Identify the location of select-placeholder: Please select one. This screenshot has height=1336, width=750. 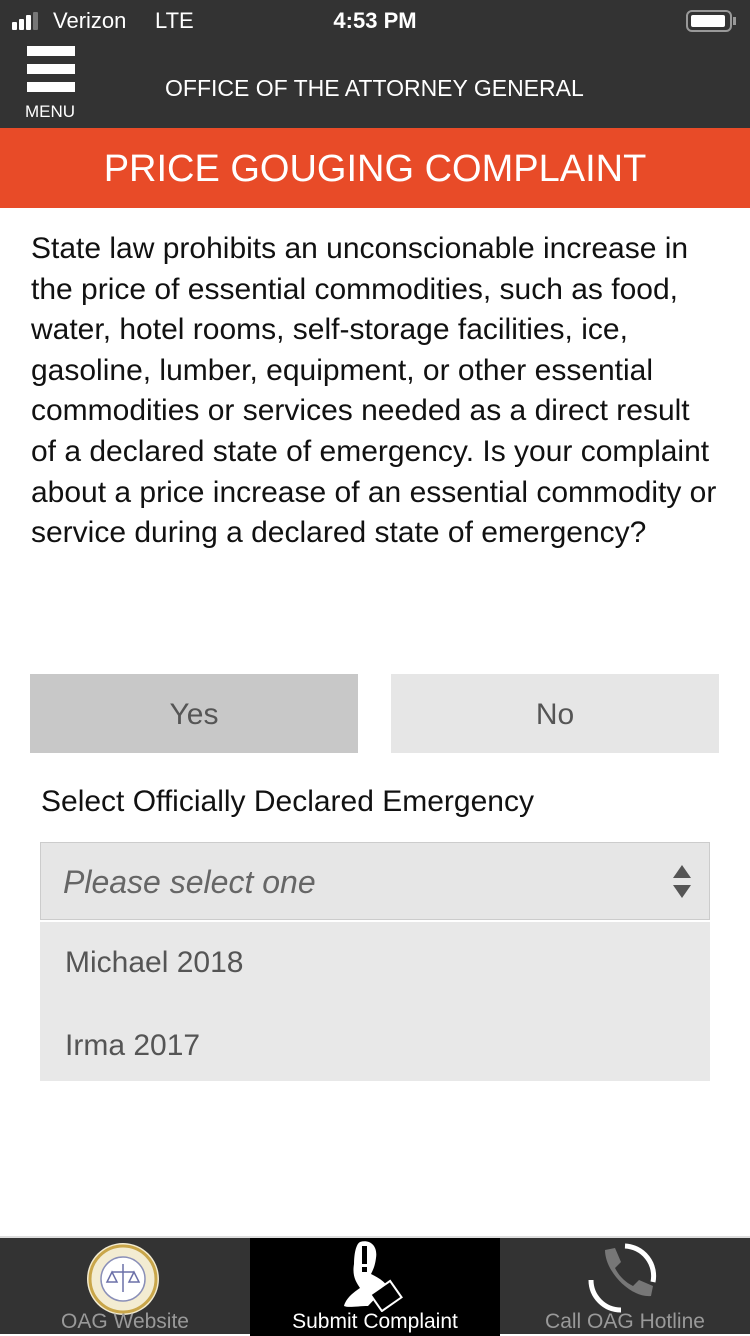
(189, 882).